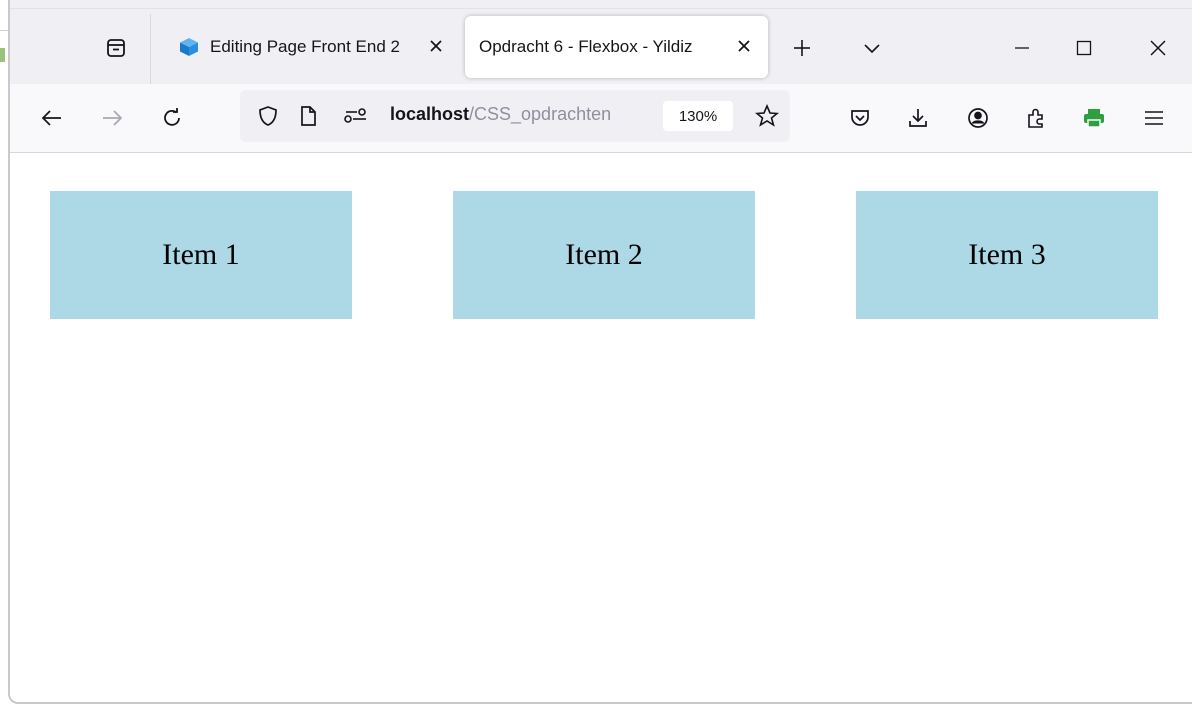 This screenshot has height=704, width=1192. I want to click on close-window-button, so click(1158, 48).